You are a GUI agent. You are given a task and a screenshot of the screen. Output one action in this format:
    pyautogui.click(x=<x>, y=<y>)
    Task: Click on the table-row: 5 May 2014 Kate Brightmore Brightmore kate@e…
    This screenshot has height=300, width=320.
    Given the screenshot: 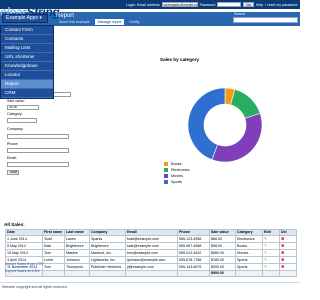 What is the action you would take?
    pyautogui.click(x=151, y=246)
    